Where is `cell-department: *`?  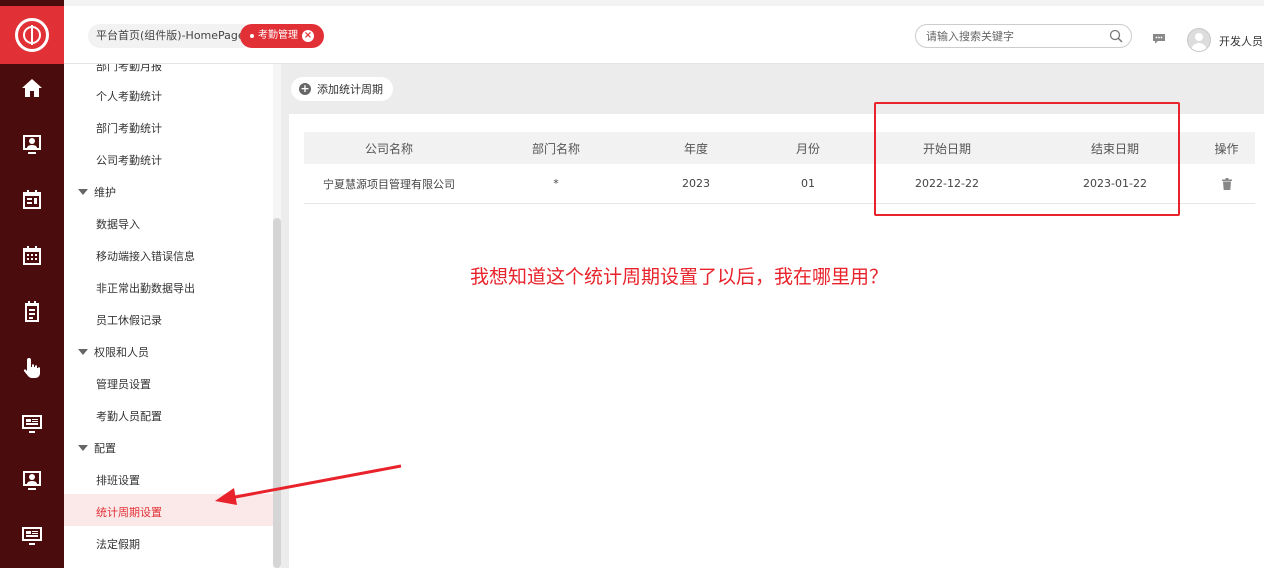 cell-department: * is located at coordinates (556, 183).